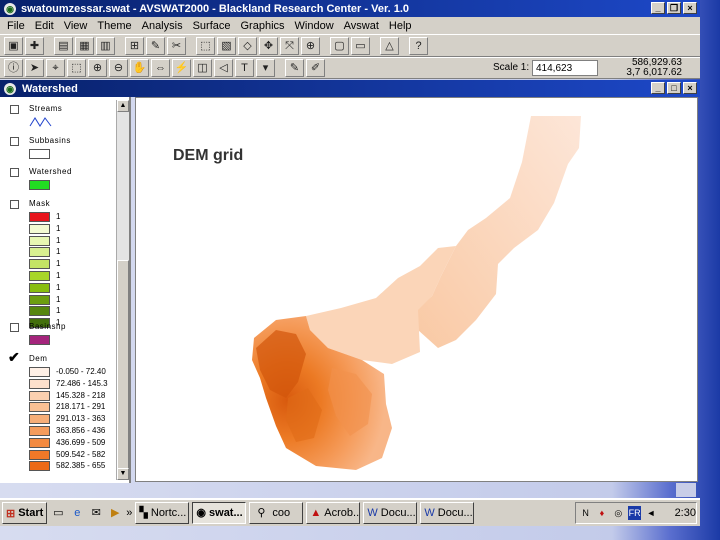 The width and height of the screenshot is (720, 540). What do you see at coordinates (14, 327) in the screenshot?
I see `basinshp-checkbox` at bounding box center [14, 327].